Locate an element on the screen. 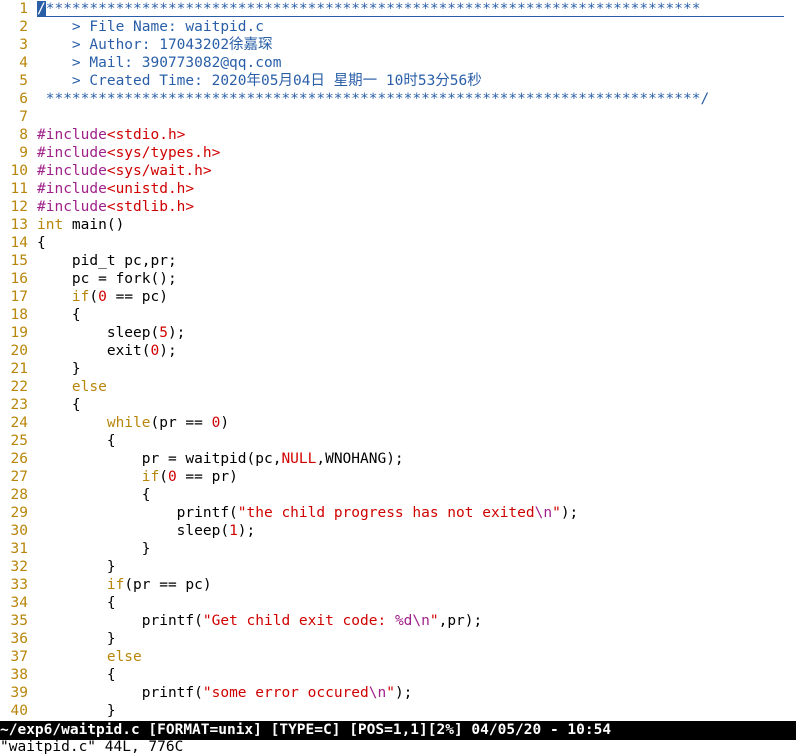  code-token: else is located at coordinates (124, 657).